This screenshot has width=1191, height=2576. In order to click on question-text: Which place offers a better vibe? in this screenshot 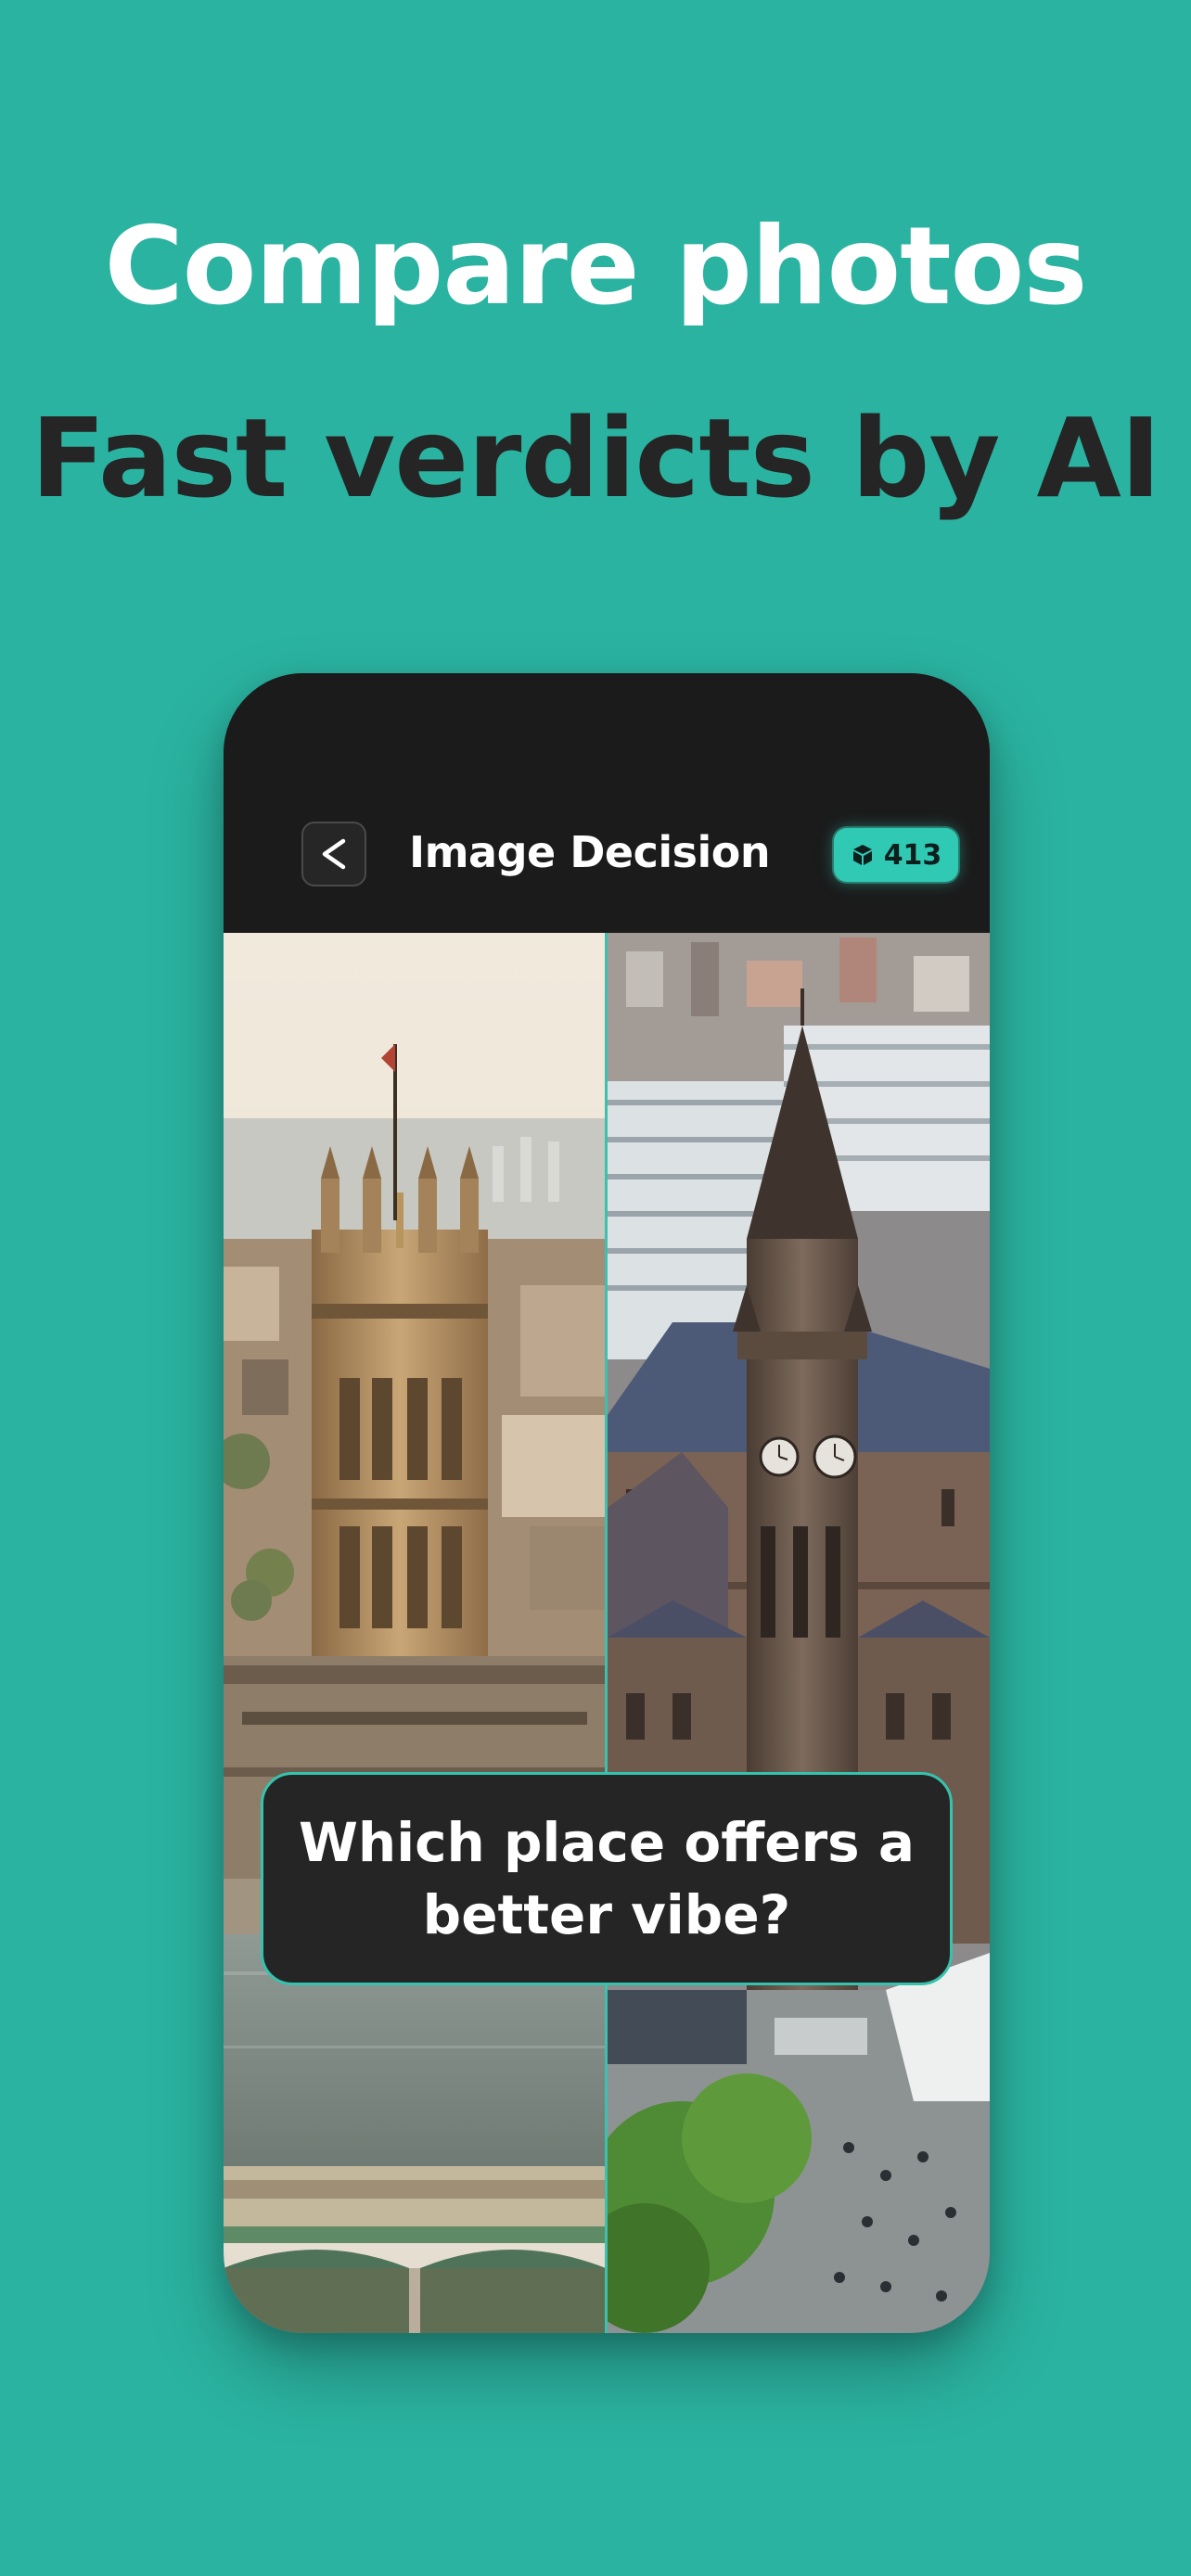, I will do `click(607, 1879)`.